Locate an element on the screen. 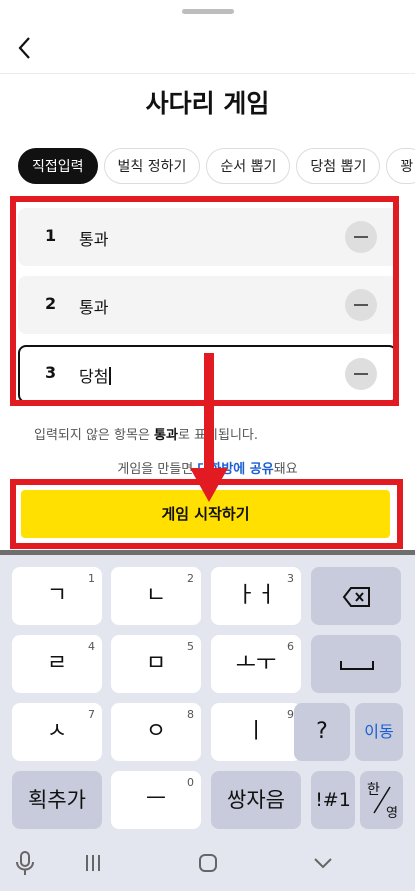 The width and height of the screenshot is (415, 891). tab-winner: 당첨 뽑기 is located at coordinates (338, 166).